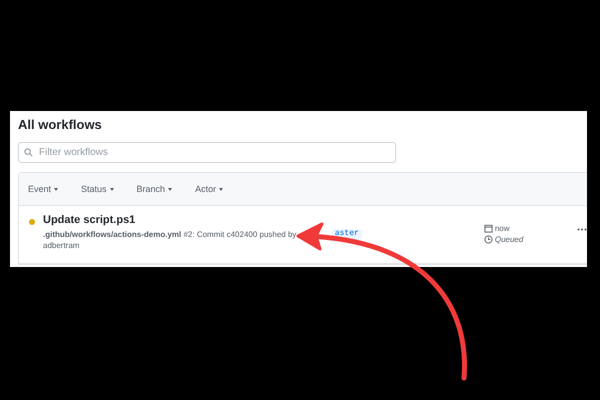 The height and width of the screenshot is (400, 600). Describe the element at coordinates (582, 229) in the screenshot. I see `more-icon` at that location.